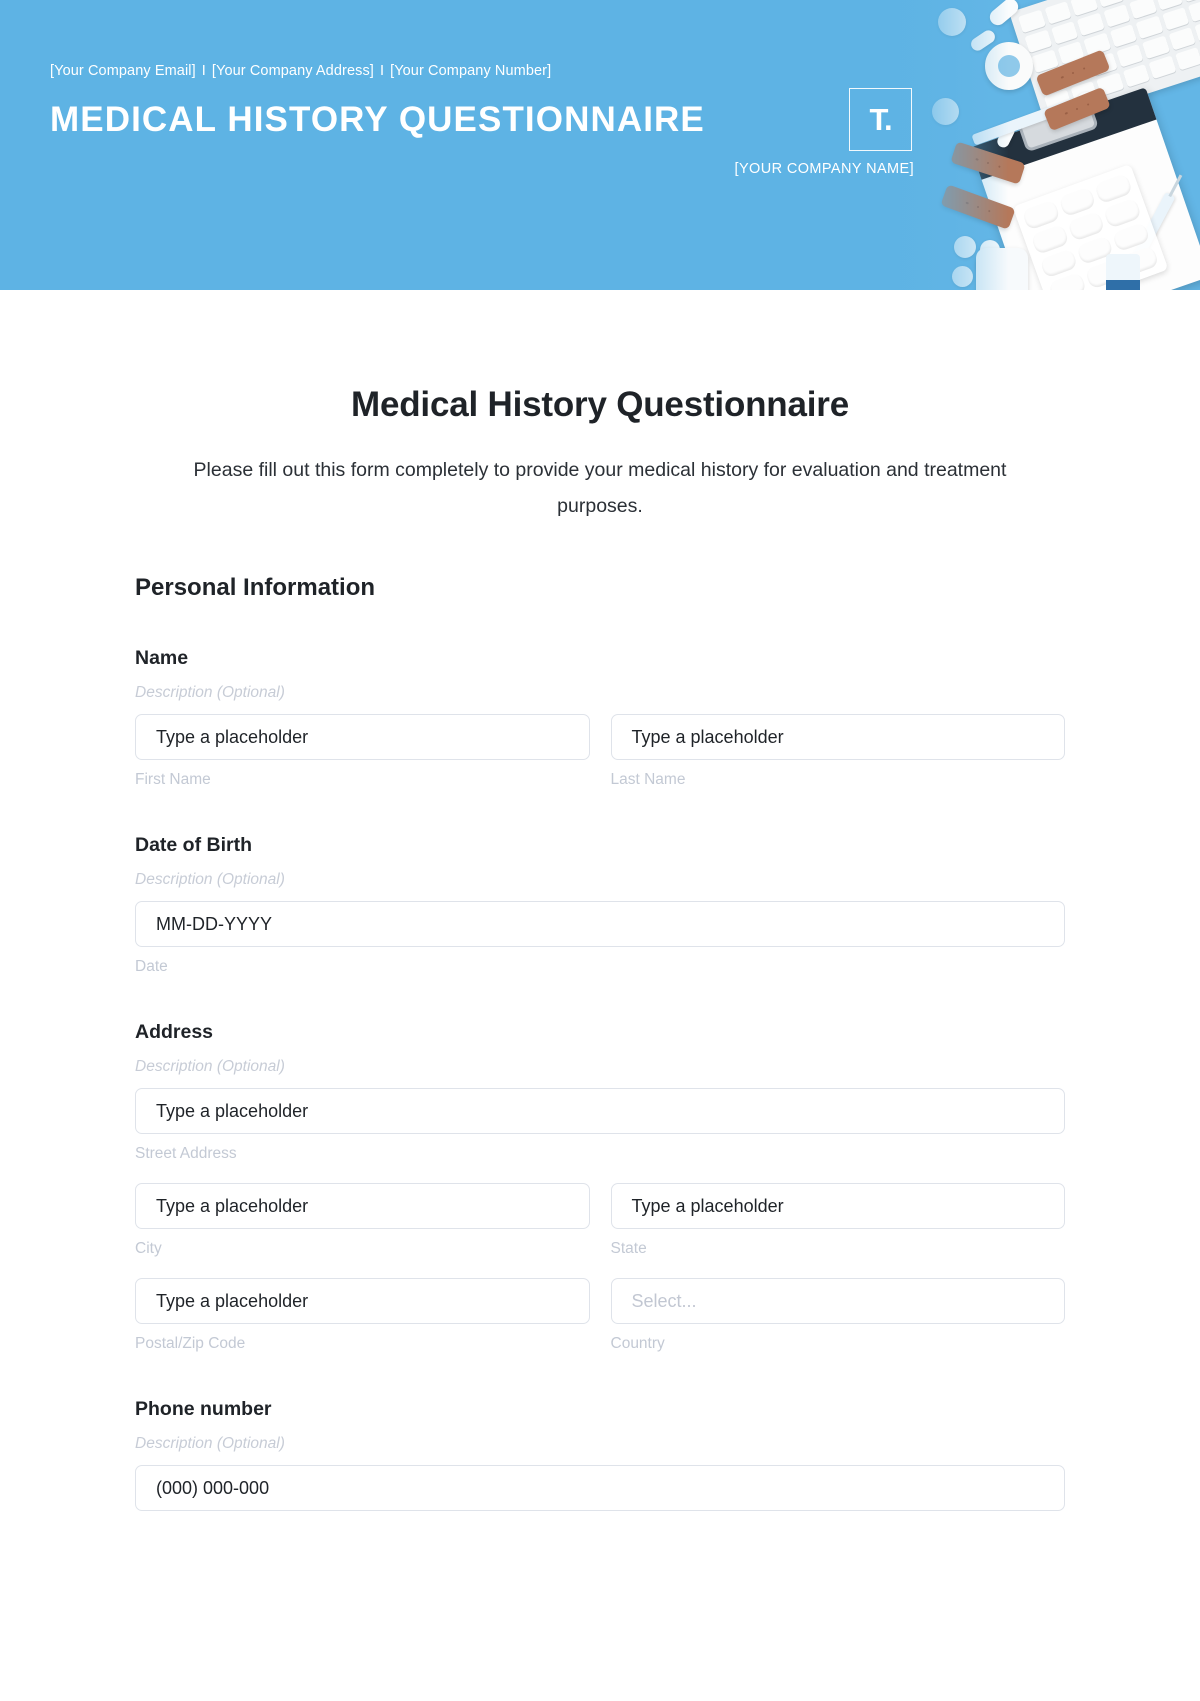 Image resolution: width=1200 pixels, height=1701 pixels. I want to click on street-address-column: Type a placeholder Street Address, so click(600, 1125).